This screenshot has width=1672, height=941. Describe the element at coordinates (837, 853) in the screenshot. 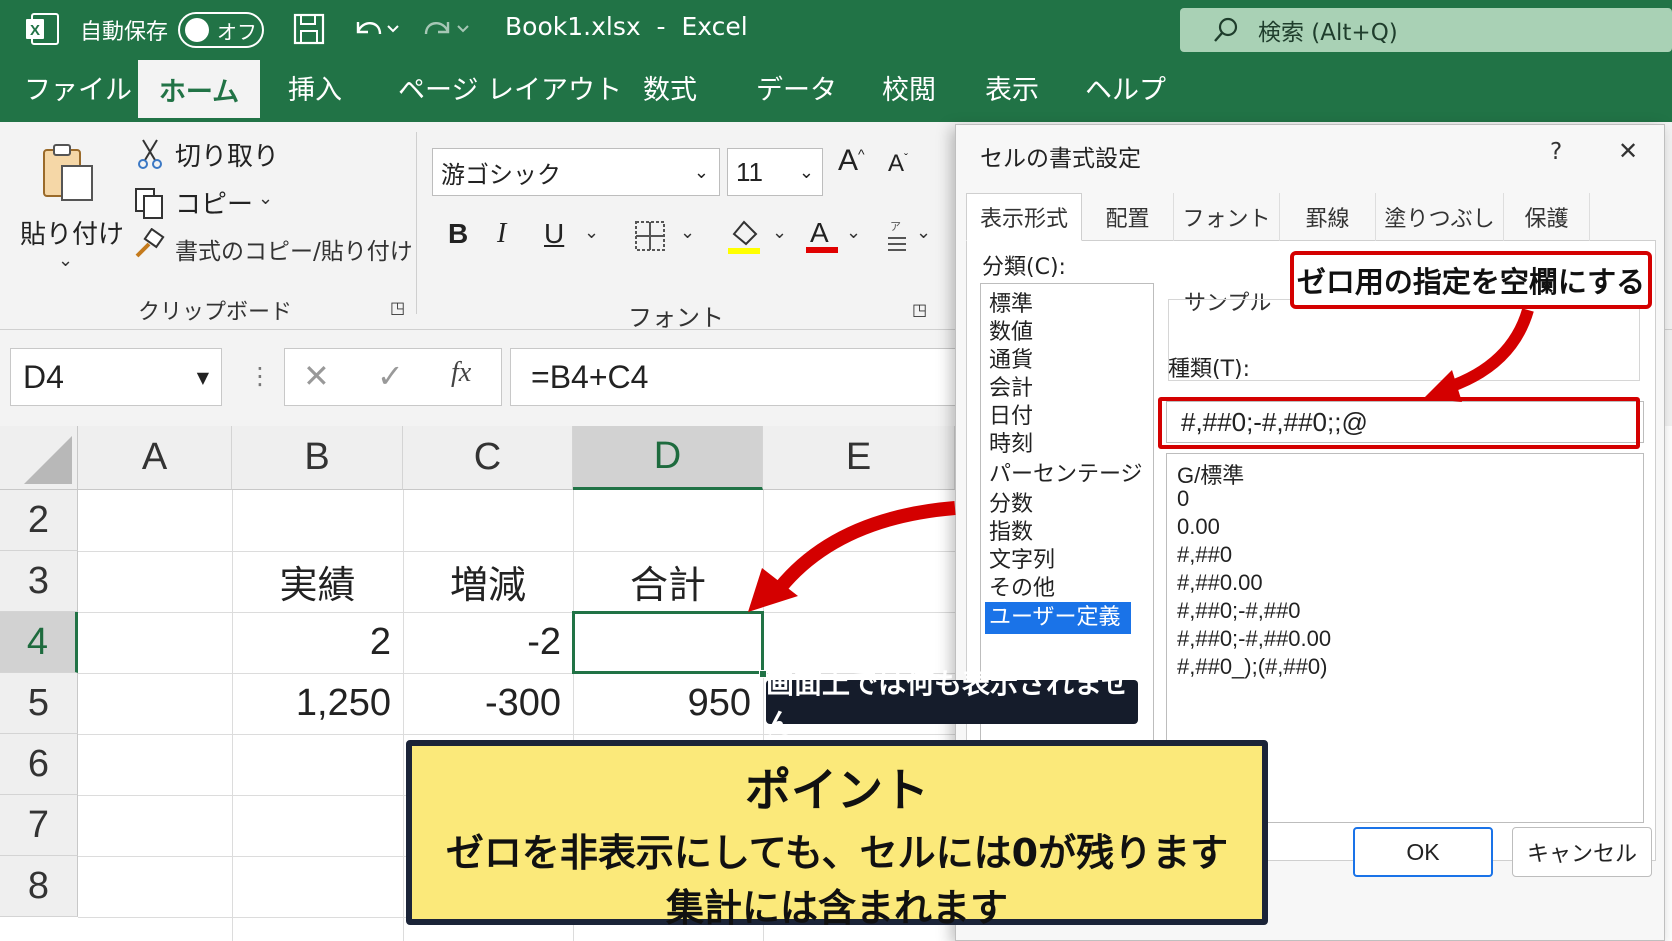

I see `point-line-1: ゼロを非表示にしても、セルには0が残ります` at that location.